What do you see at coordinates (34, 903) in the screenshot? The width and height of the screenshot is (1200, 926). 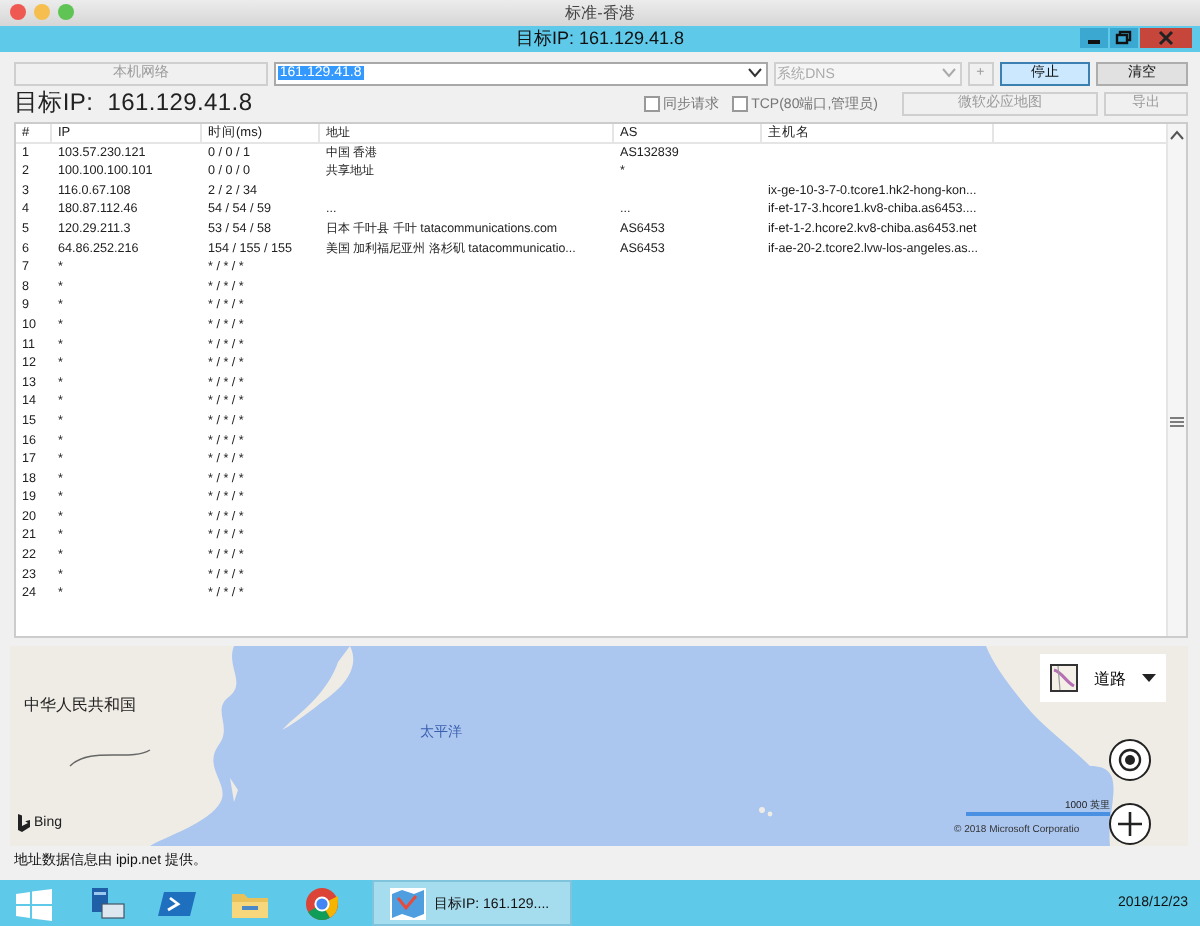 I see `windows-start-icon` at bounding box center [34, 903].